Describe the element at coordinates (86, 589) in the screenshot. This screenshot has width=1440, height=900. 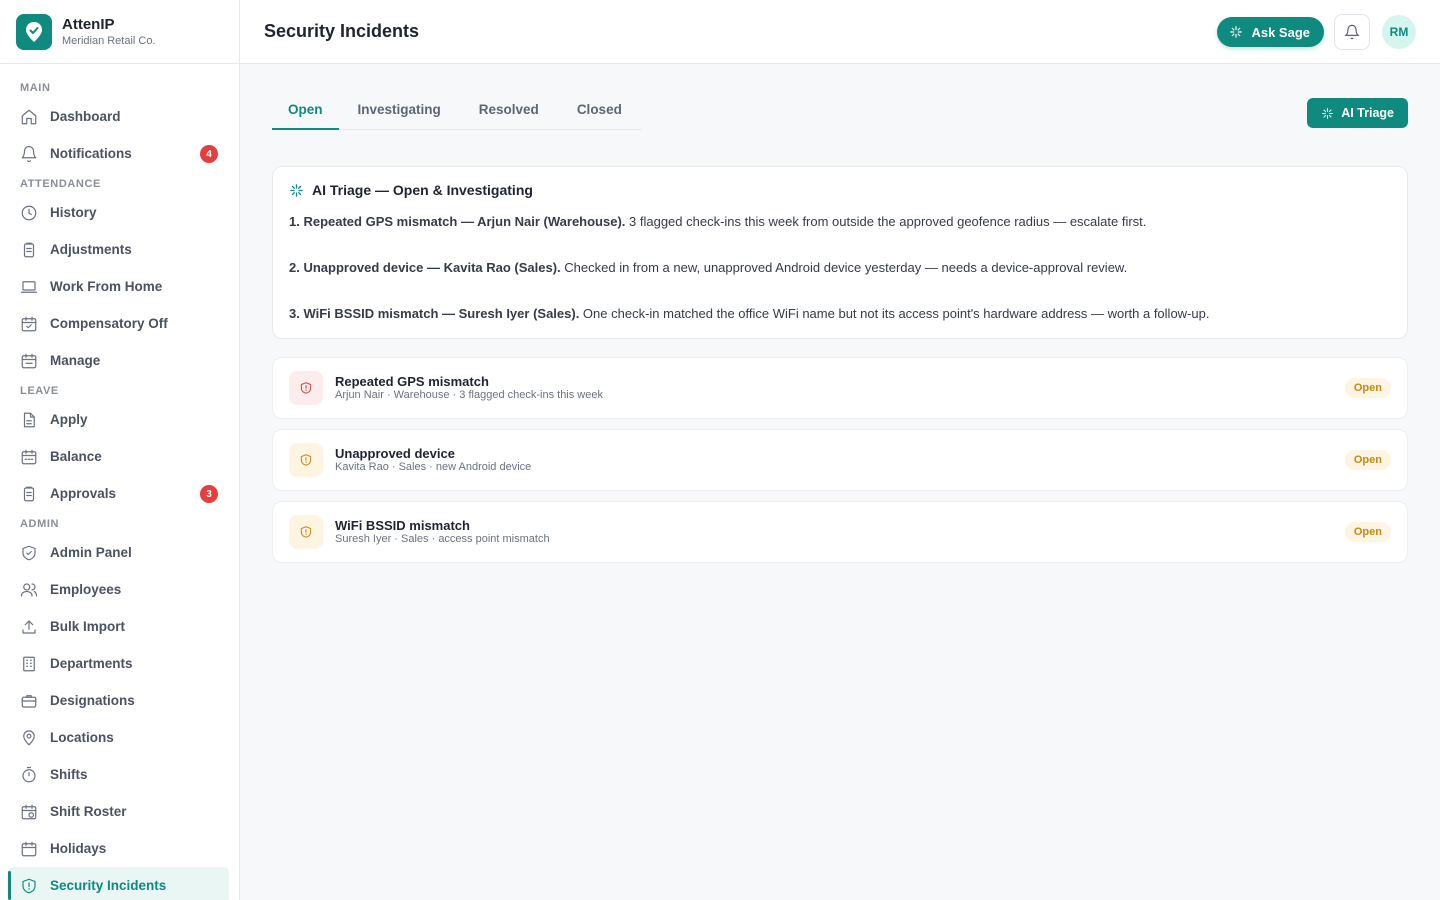
I see `sidebar-item-label: Employees` at that location.